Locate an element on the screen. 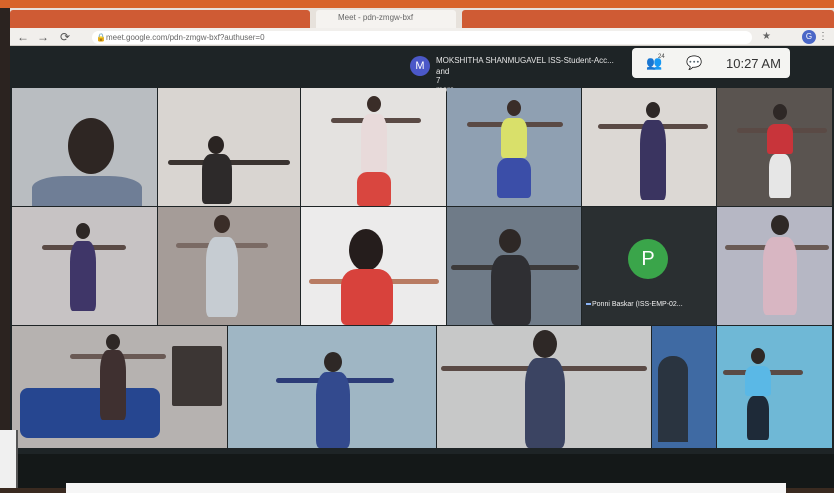 This screenshot has width=834, height=493. meet-top-controls: 👥 24 💬 10:27 AM is located at coordinates (711, 63).